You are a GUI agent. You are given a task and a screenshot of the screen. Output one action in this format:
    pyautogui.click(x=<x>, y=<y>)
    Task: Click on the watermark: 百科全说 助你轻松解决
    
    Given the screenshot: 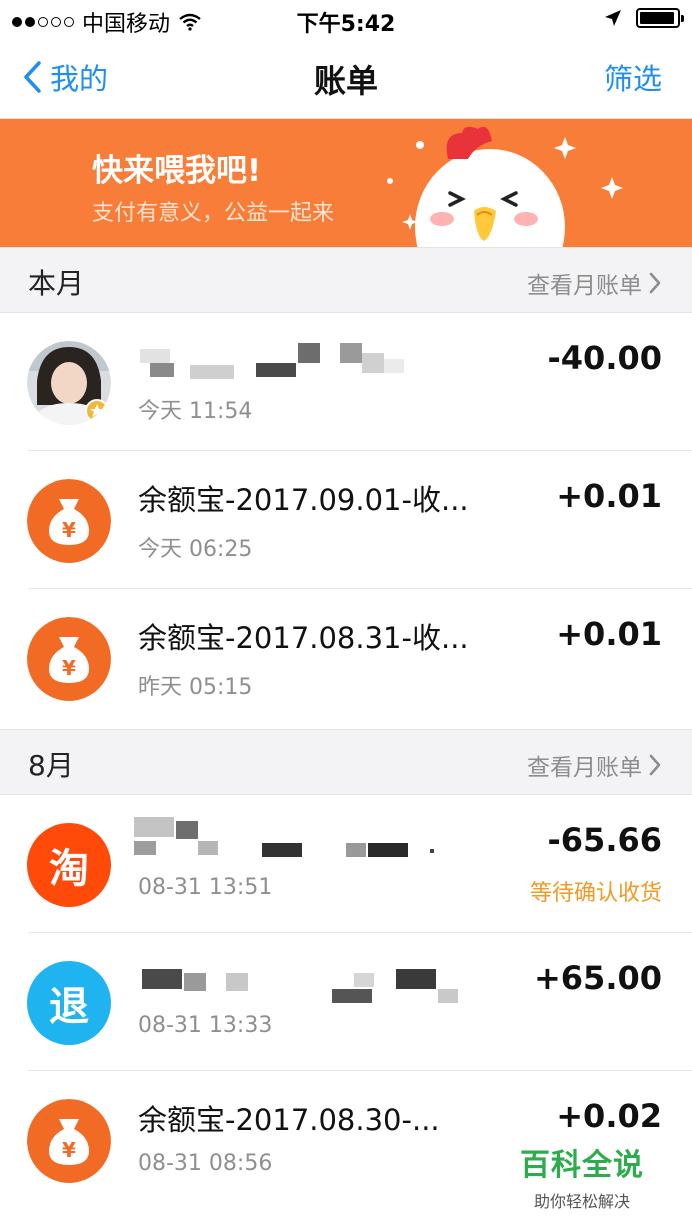 What is the action you would take?
    pyautogui.click(x=582, y=1176)
    